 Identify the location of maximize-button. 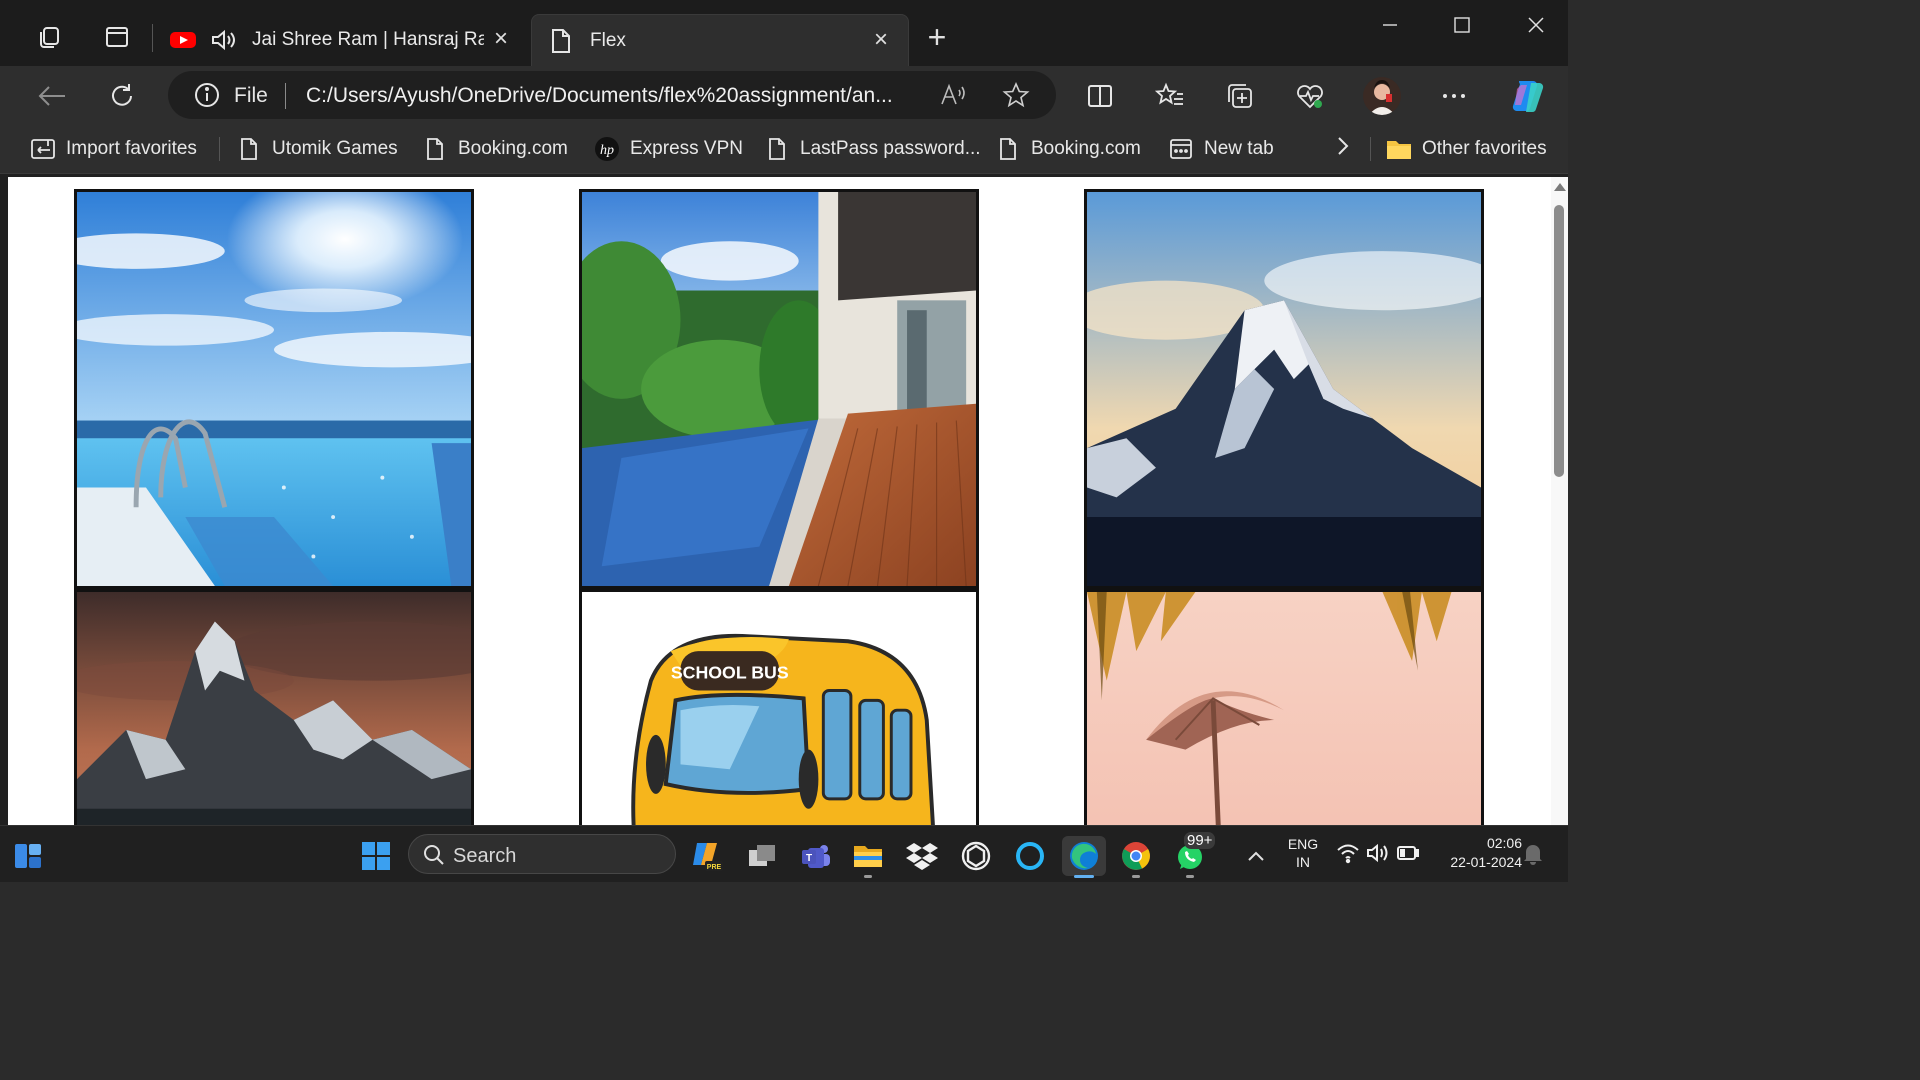
(1462, 25).